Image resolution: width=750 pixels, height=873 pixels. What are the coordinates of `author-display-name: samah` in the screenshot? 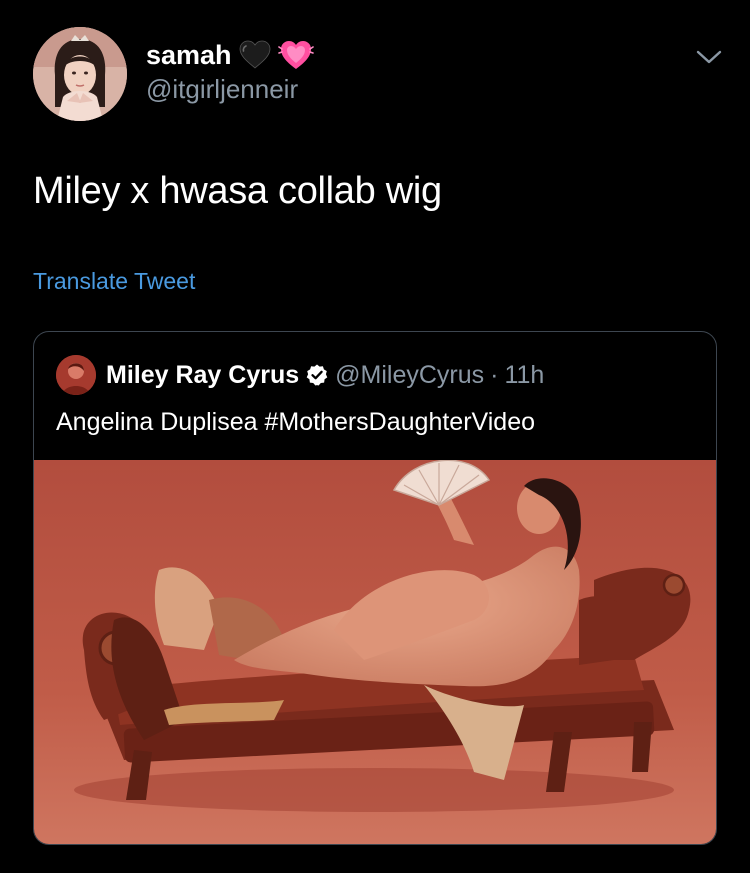 It's located at (189, 55).